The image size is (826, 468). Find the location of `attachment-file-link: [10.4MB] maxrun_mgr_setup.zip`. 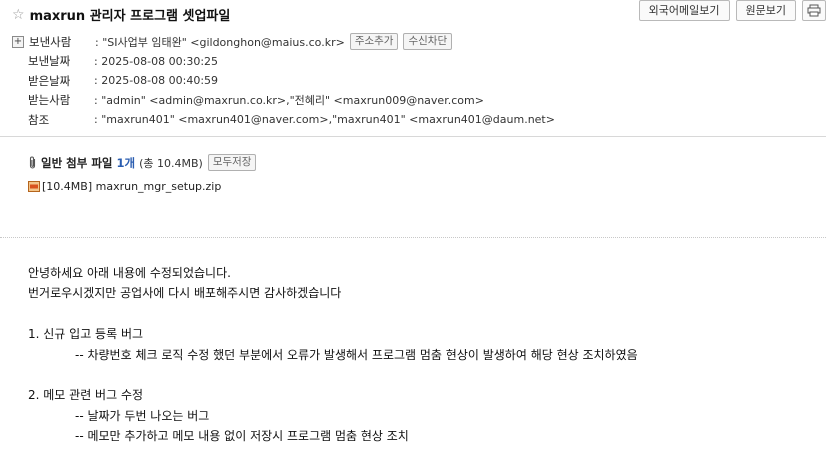

attachment-file-link: [10.4MB] maxrun_mgr_setup.zip is located at coordinates (131, 186).